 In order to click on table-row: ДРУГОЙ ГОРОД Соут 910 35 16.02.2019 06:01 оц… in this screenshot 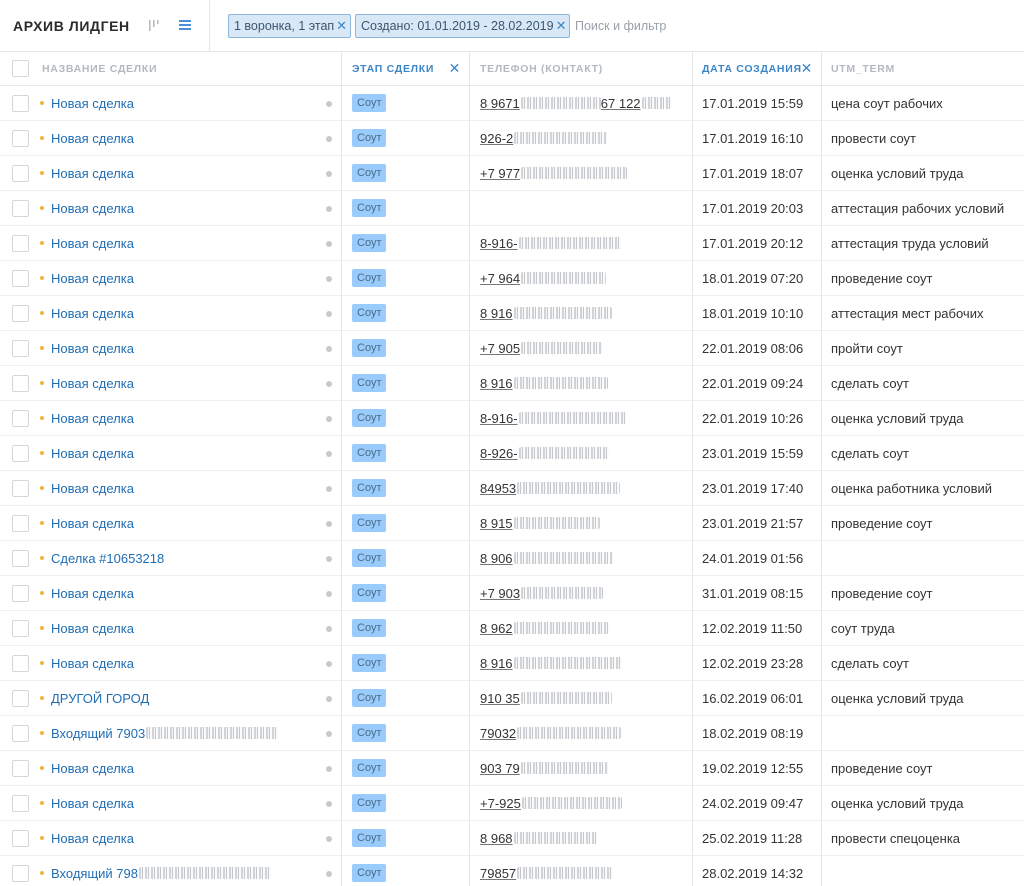, I will do `click(512, 698)`.